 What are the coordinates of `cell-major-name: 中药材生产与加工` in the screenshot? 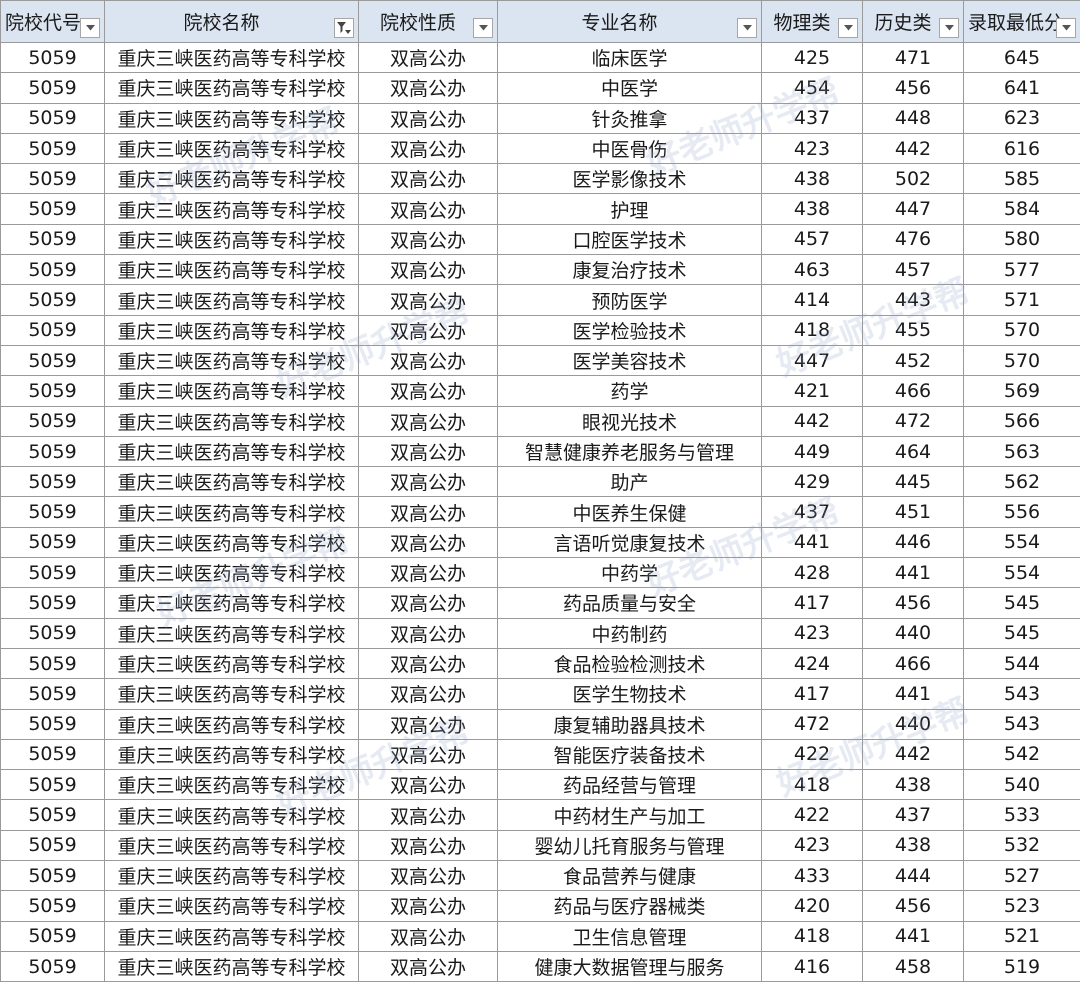 It's located at (629, 815).